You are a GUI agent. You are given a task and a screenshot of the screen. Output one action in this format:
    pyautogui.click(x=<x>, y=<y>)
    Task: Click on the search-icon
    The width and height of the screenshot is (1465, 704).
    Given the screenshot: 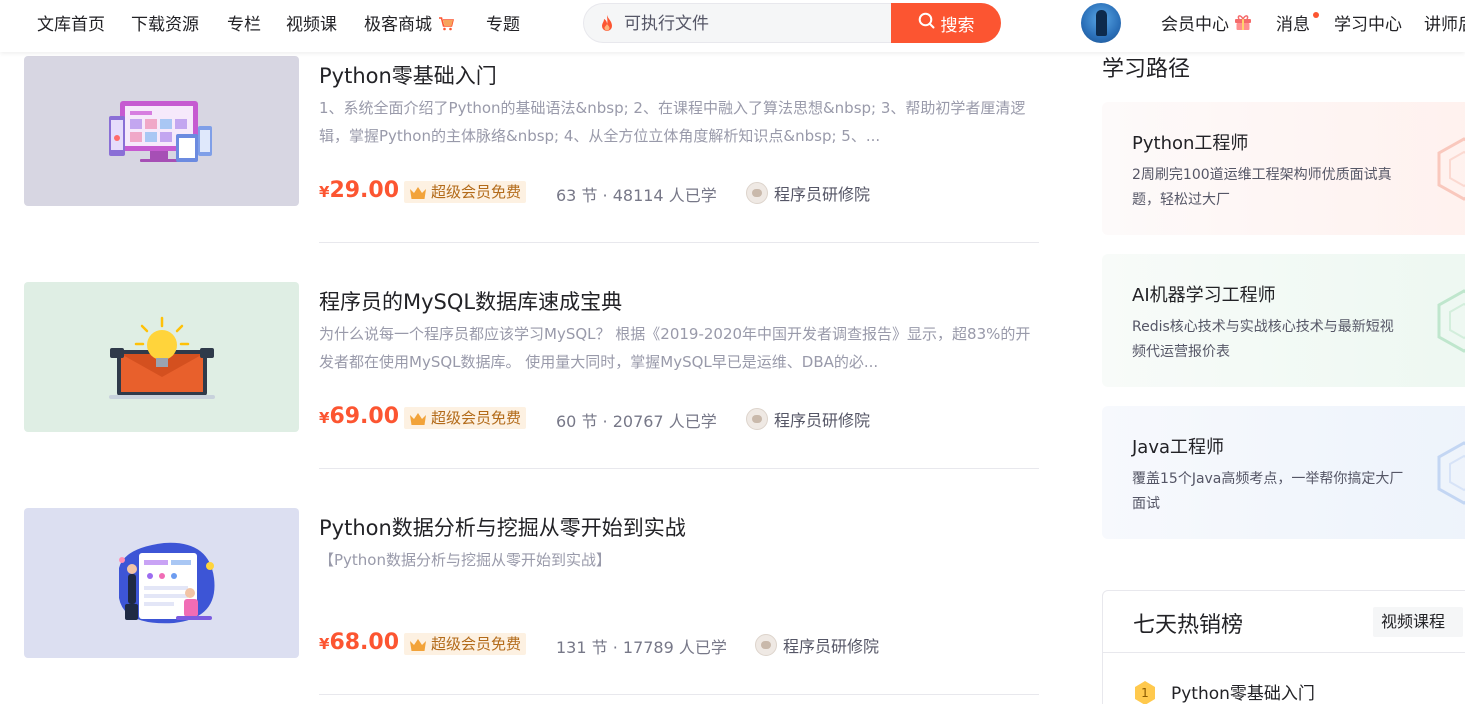 What is the action you would take?
    pyautogui.click(x=926, y=23)
    